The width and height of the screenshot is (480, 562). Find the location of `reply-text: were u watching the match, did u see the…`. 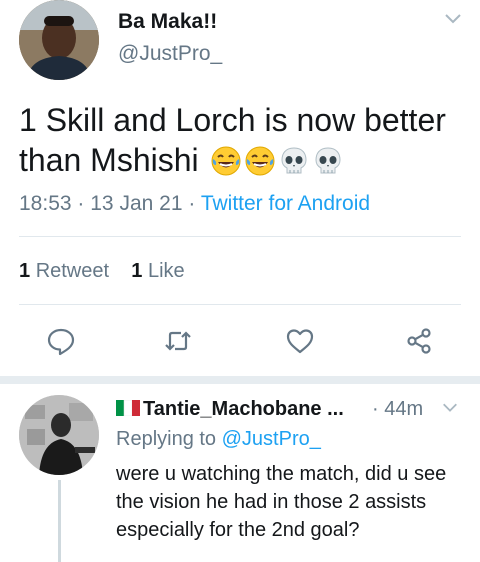

reply-text: were u watching the match, did u see the… is located at coordinates (281, 502).